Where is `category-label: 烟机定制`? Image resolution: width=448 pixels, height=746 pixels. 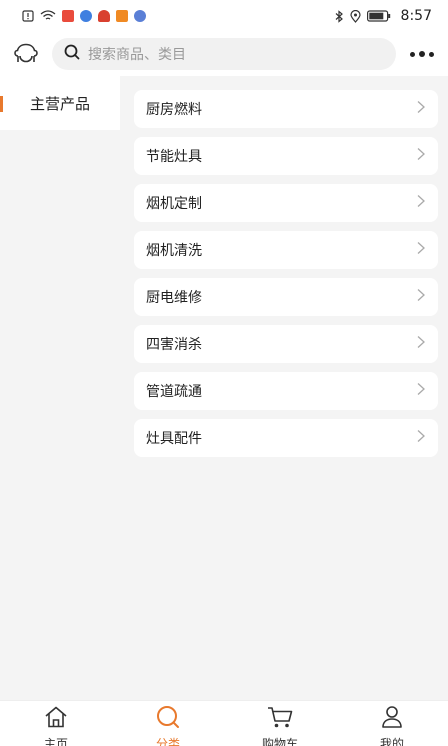
category-label: 烟机定制 is located at coordinates (174, 204).